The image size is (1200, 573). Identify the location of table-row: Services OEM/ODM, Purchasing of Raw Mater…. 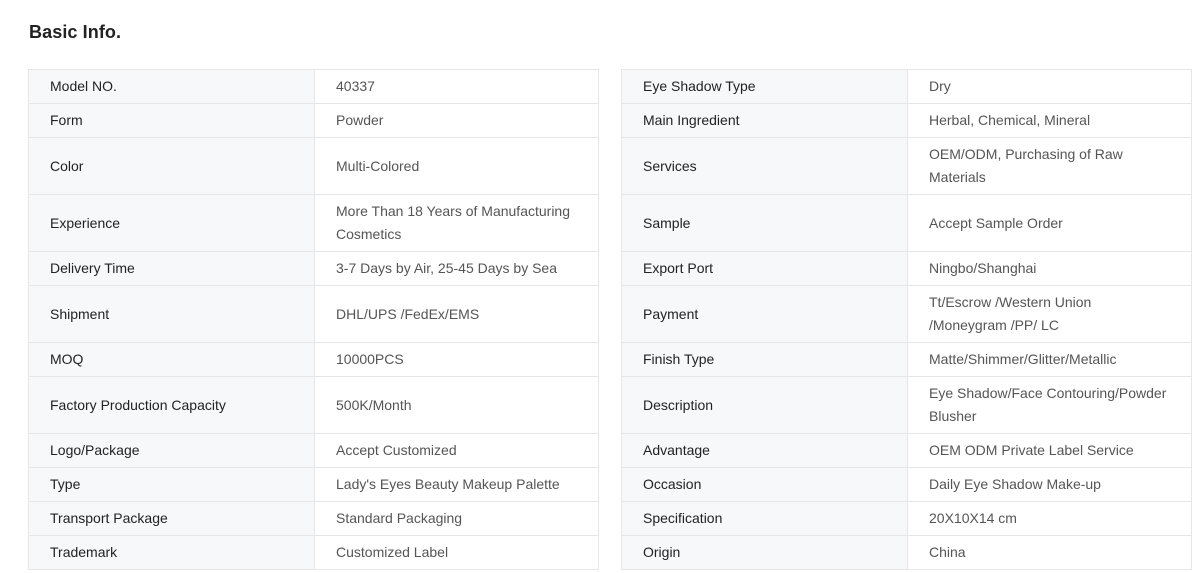
(906, 166).